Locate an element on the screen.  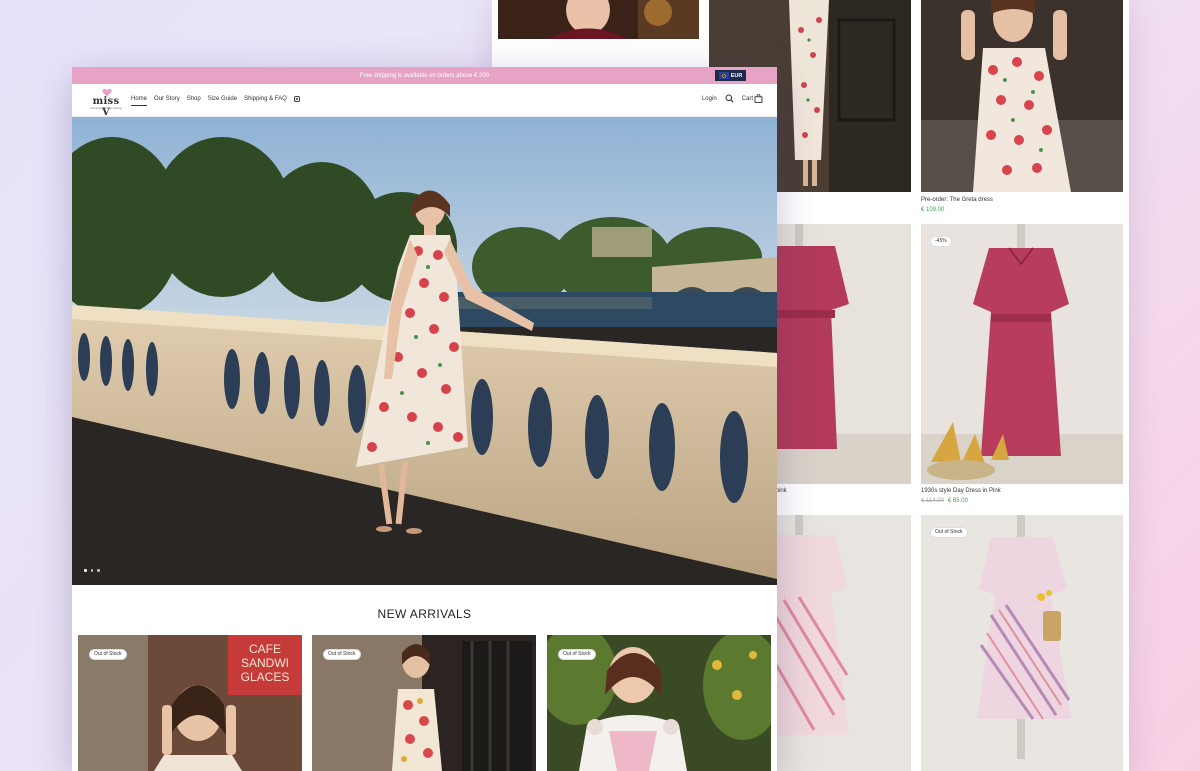
product-image-portrait is located at coordinates (598, 19).